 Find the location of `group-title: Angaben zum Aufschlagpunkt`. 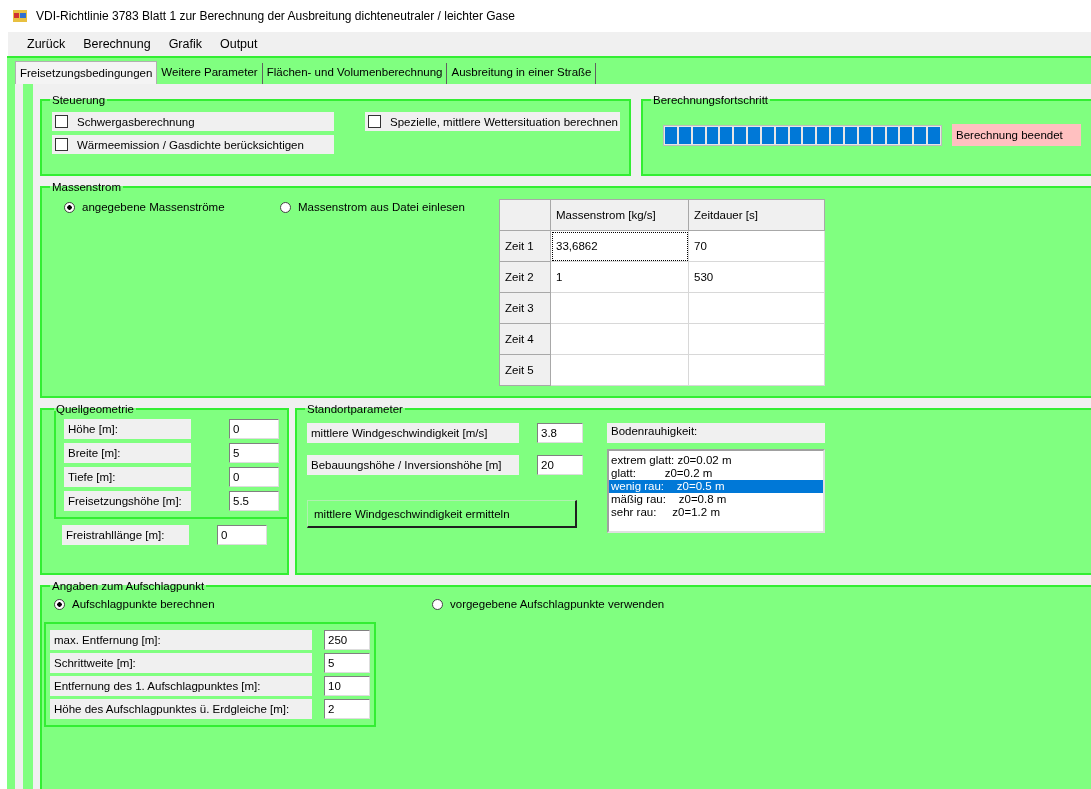

group-title: Angaben zum Aufschlagpunkt is located at coordinates (128, 586).